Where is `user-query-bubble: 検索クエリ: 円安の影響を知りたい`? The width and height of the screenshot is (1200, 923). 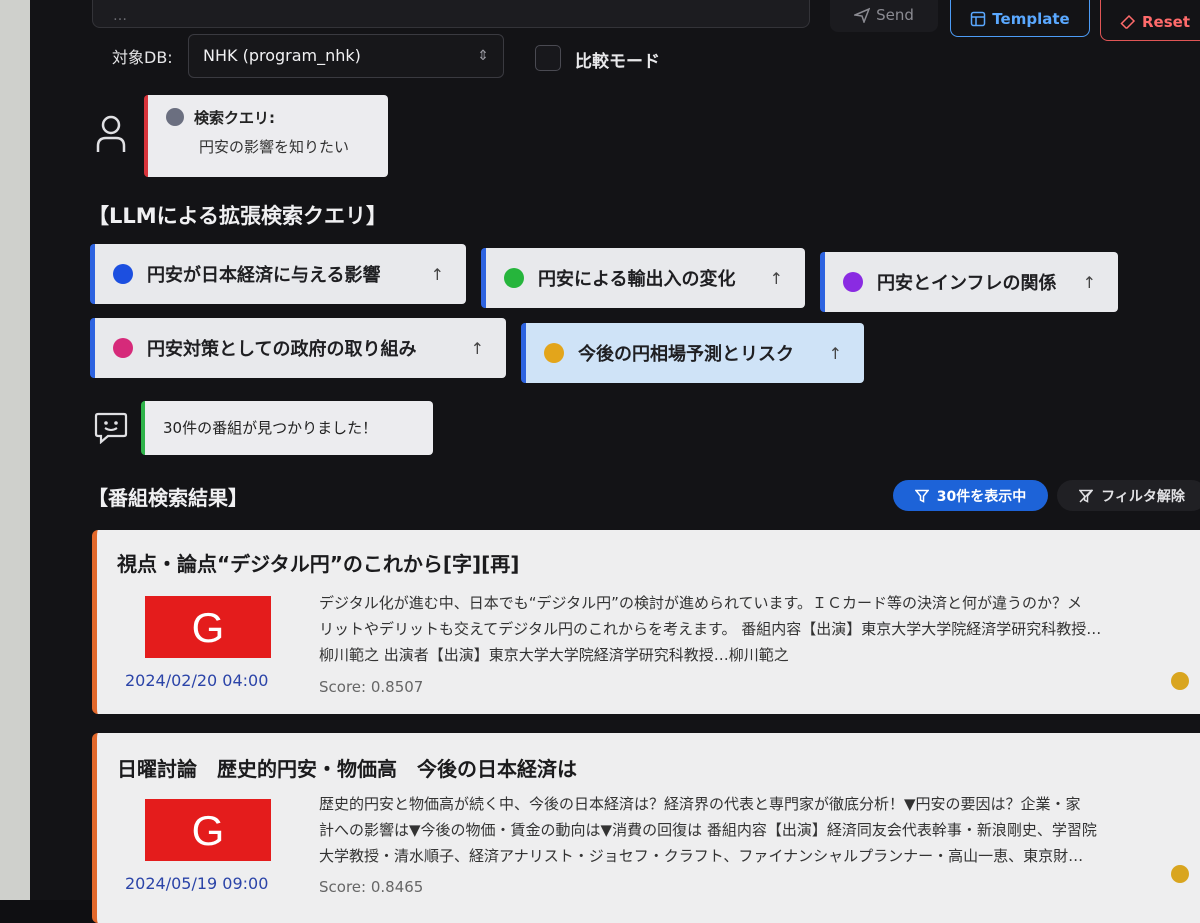 user-query-bubble: 検索クエリ: 円安の影響を知りたい is located at coordinates (266, 136).